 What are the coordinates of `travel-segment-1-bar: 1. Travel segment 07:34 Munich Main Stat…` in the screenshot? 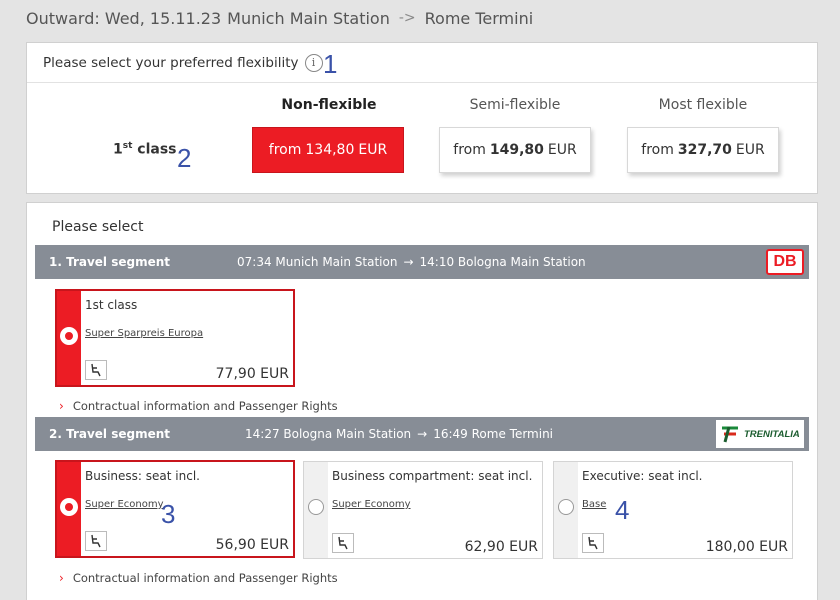 It's located at (422, 262).